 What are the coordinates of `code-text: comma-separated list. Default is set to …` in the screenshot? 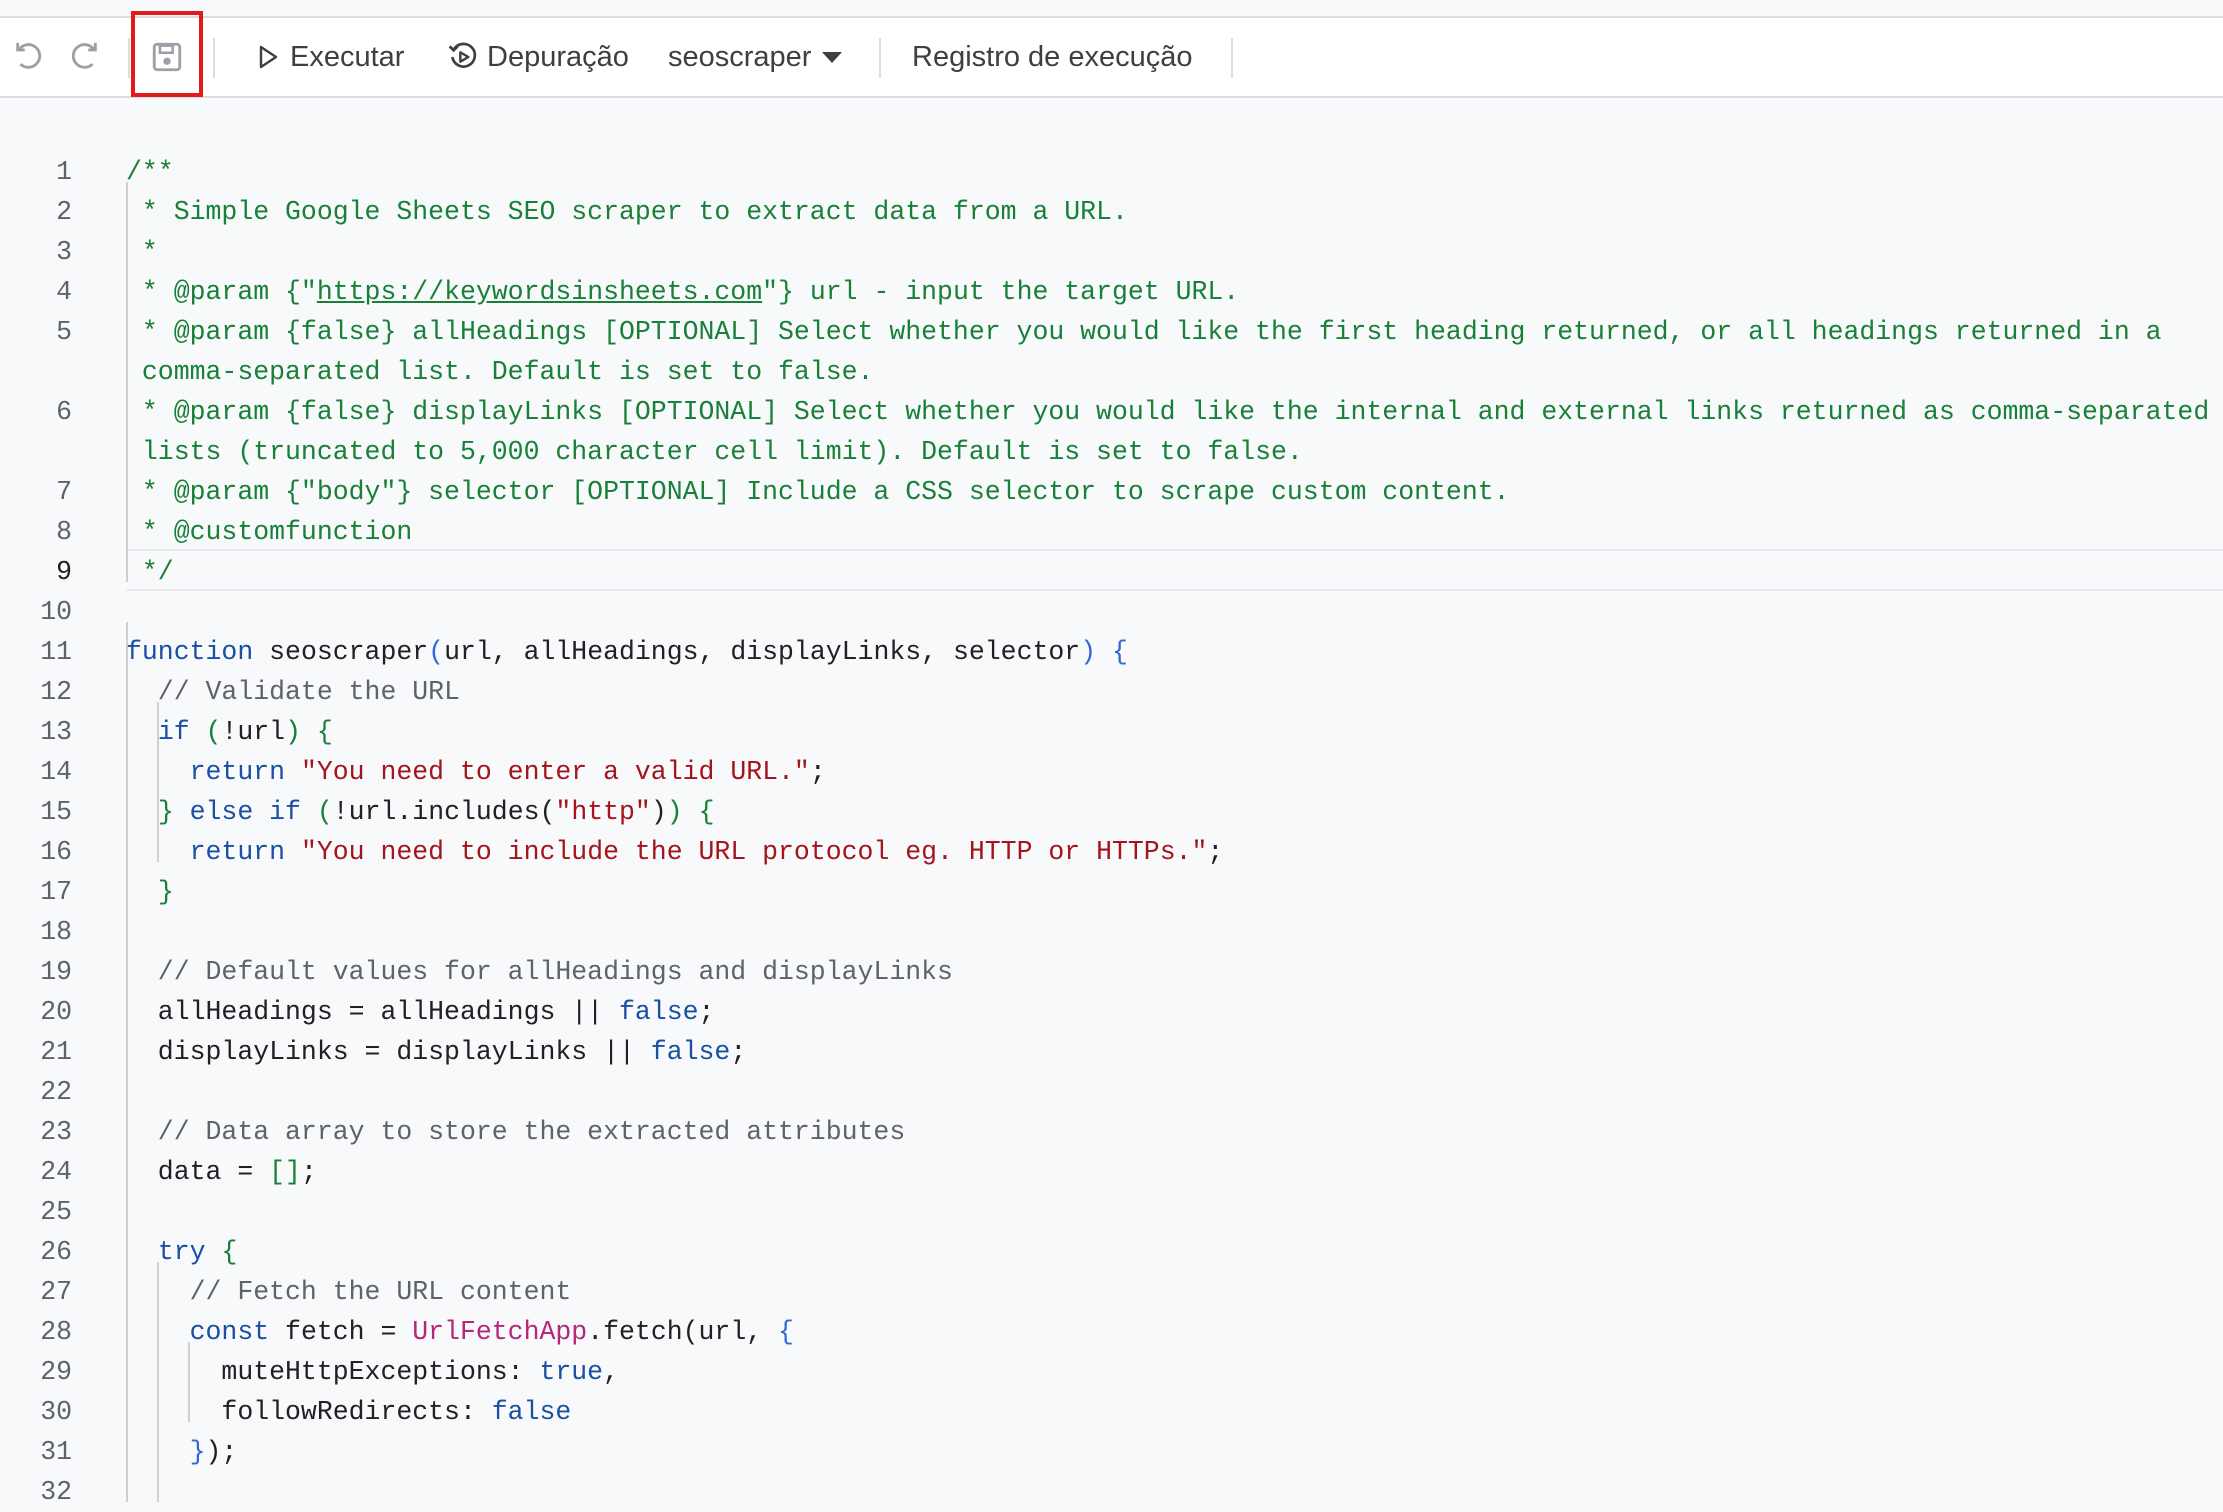 It's located at (500, 372).